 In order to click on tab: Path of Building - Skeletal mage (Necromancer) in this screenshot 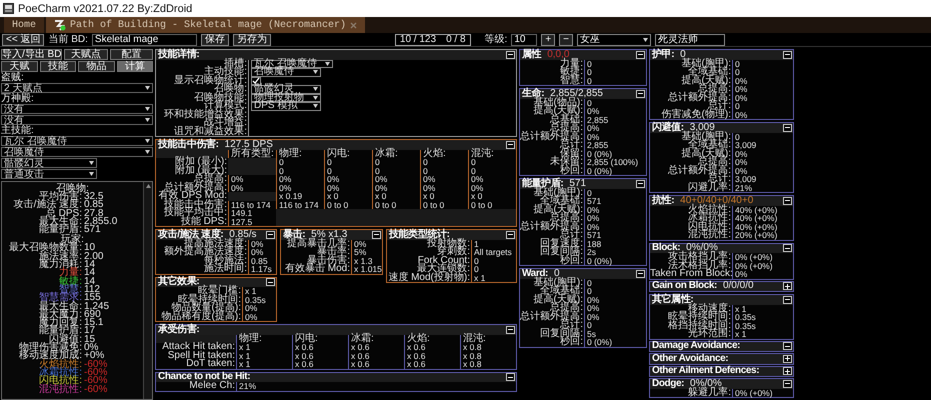, I will do `click(206, 25)`.